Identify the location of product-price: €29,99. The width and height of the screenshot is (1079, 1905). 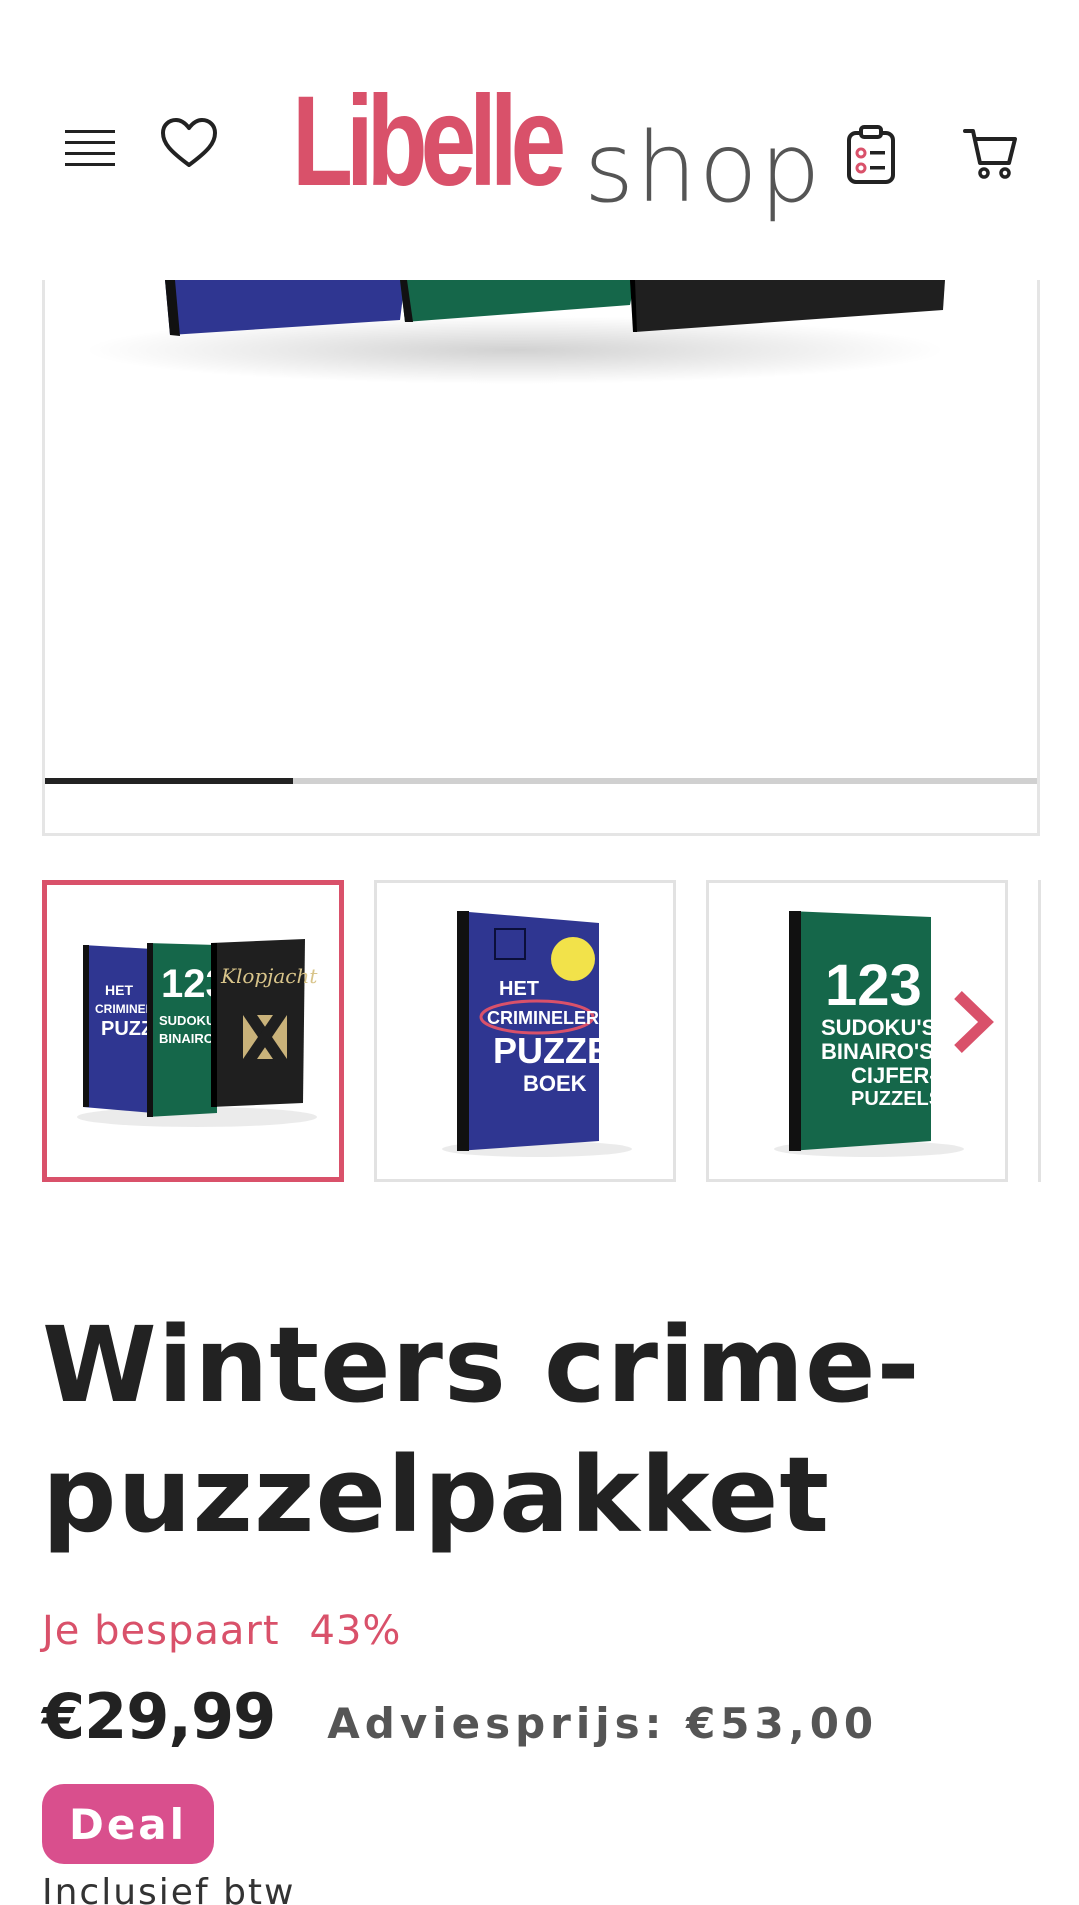
(159, 1716).